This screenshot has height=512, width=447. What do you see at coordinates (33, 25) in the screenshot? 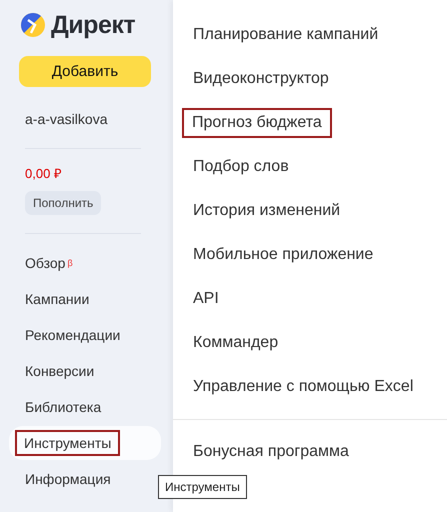
I see `logo-icon` at bounding box center [33, 25].